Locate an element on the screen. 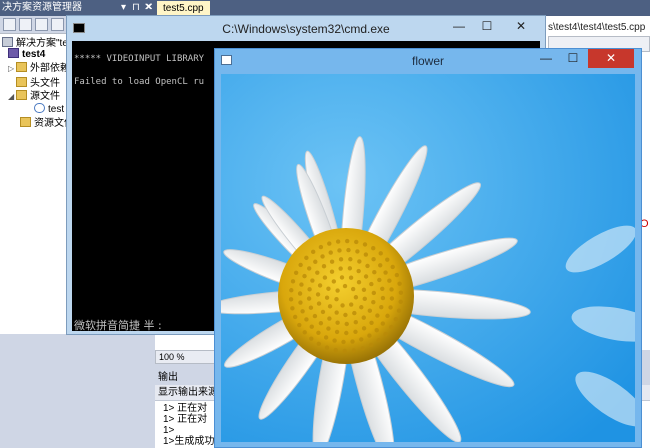  tree-item-external-deps: ▷ 外部依赖 is located at coordinates (39, 68).